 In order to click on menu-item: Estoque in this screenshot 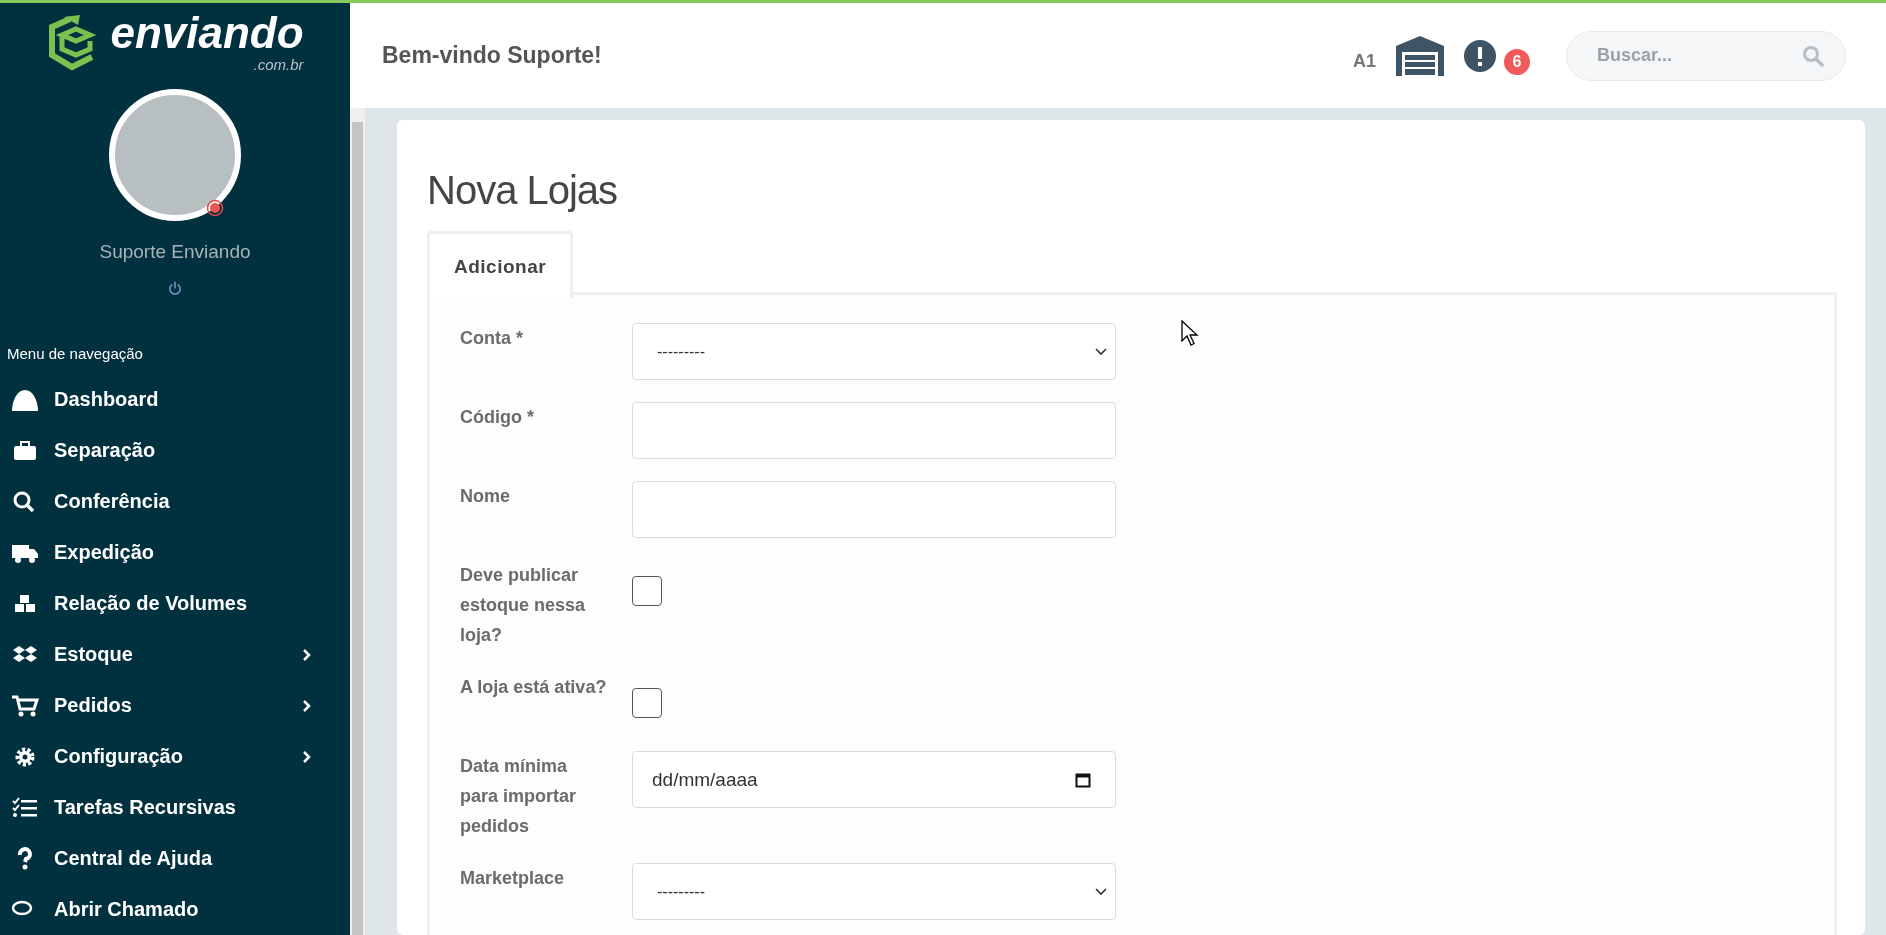, I will do `click(175, 654)`.